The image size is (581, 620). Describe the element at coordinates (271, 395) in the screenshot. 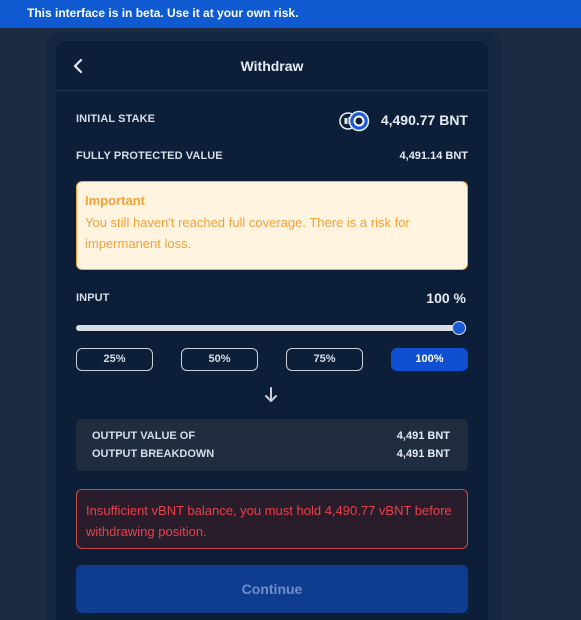

I see `arrow-down-icon` at that location.